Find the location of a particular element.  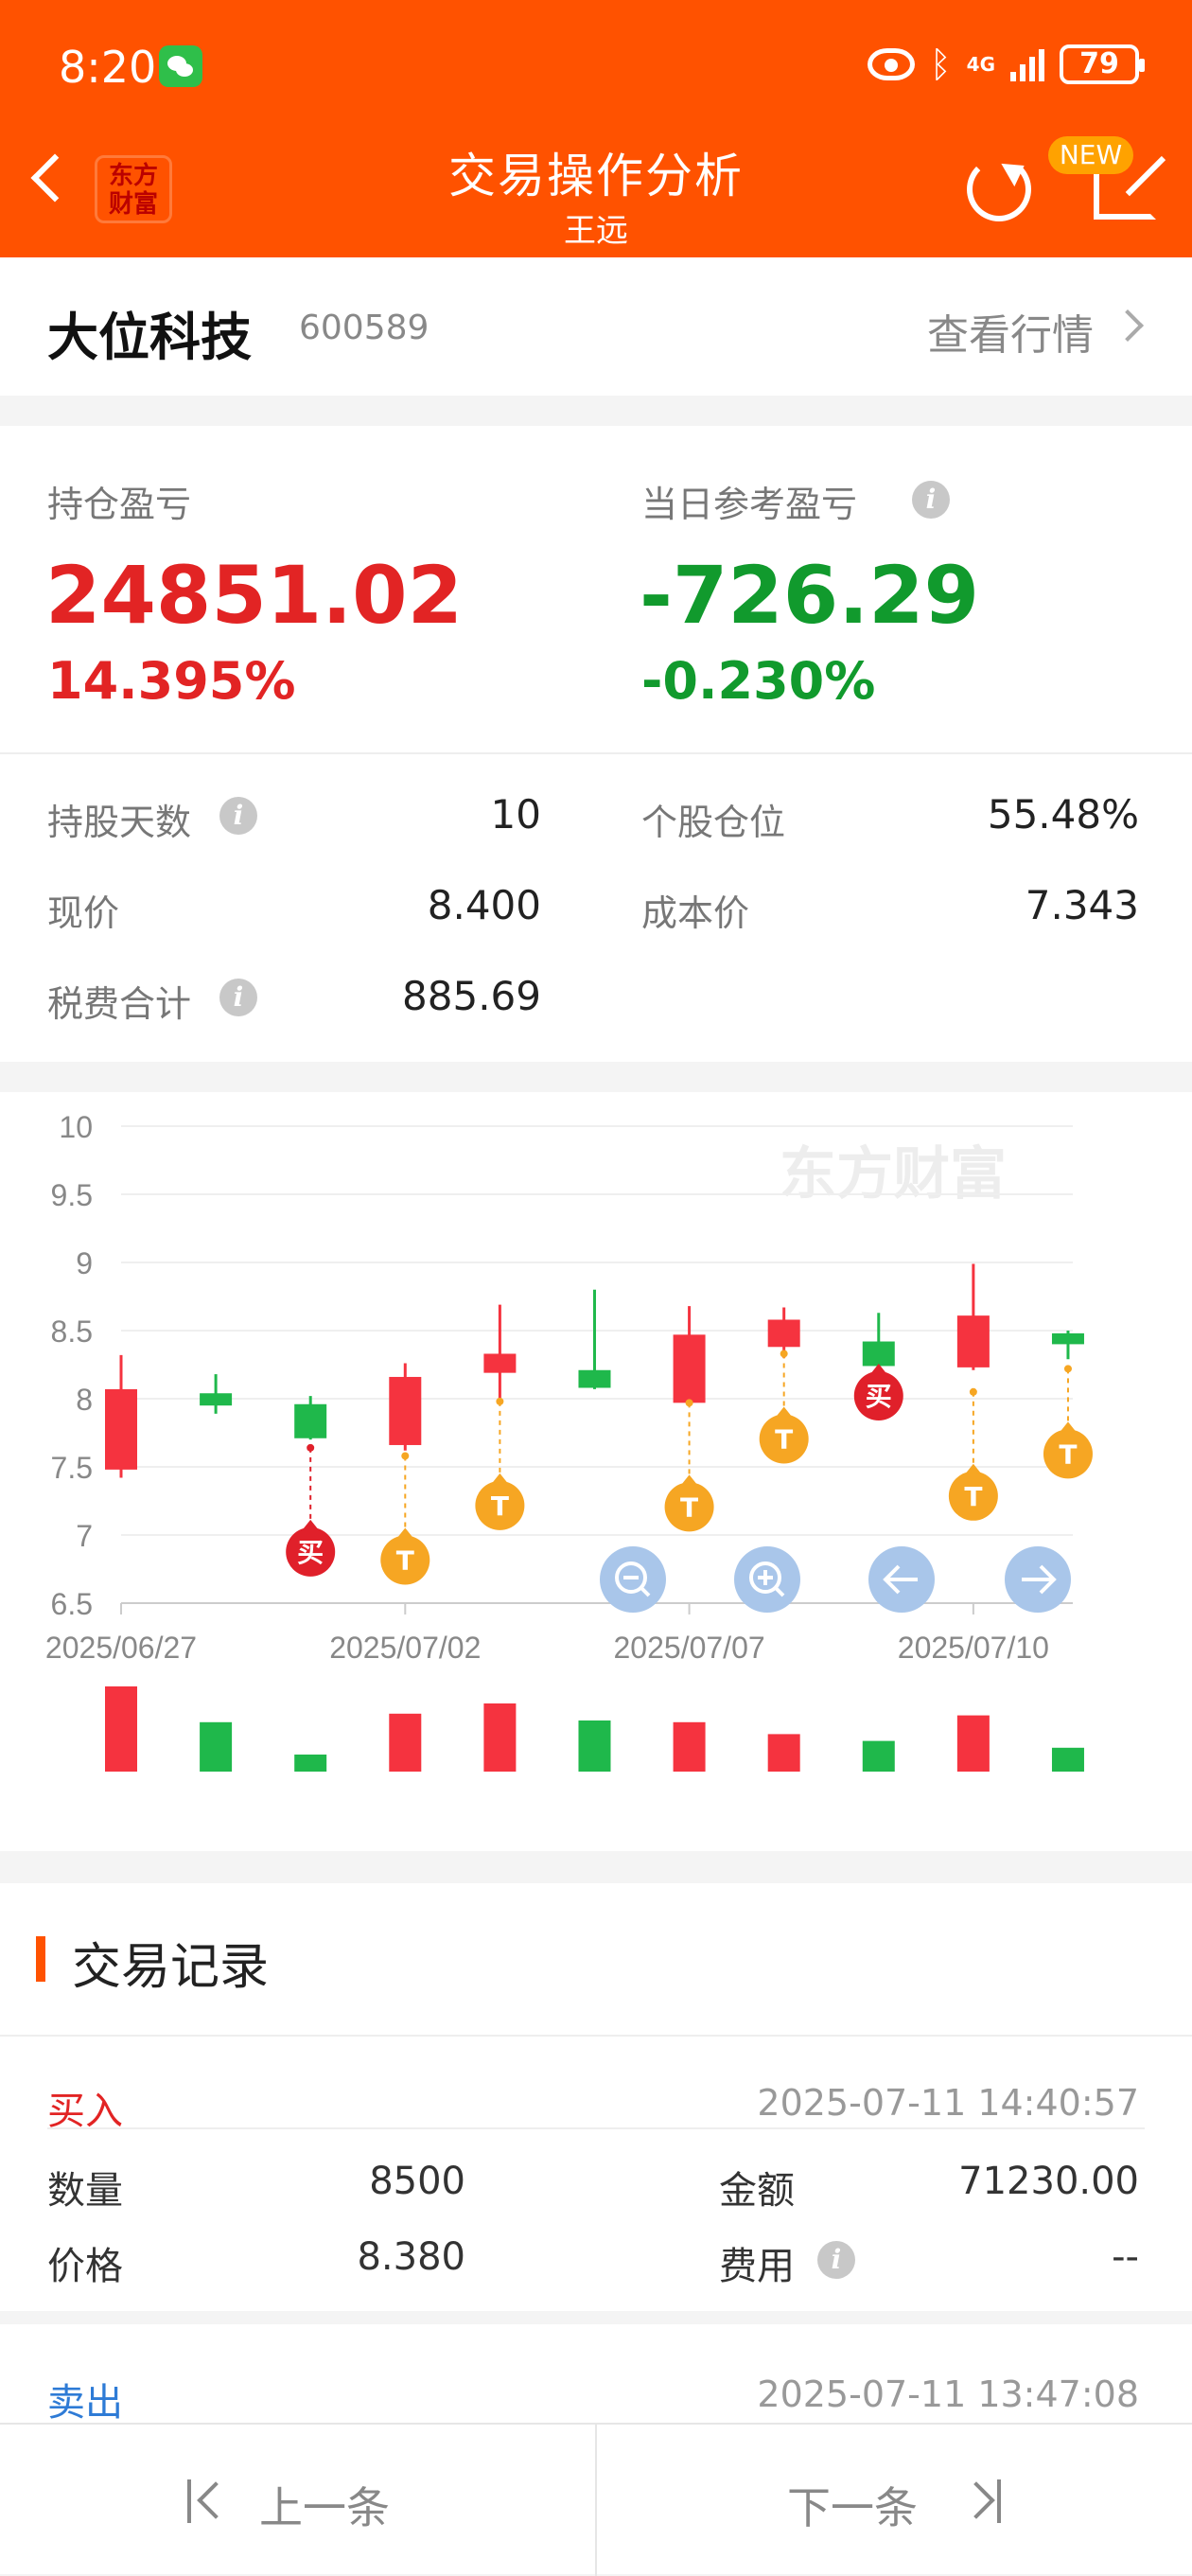

refresh-icon is located at coordinates (999, 189).